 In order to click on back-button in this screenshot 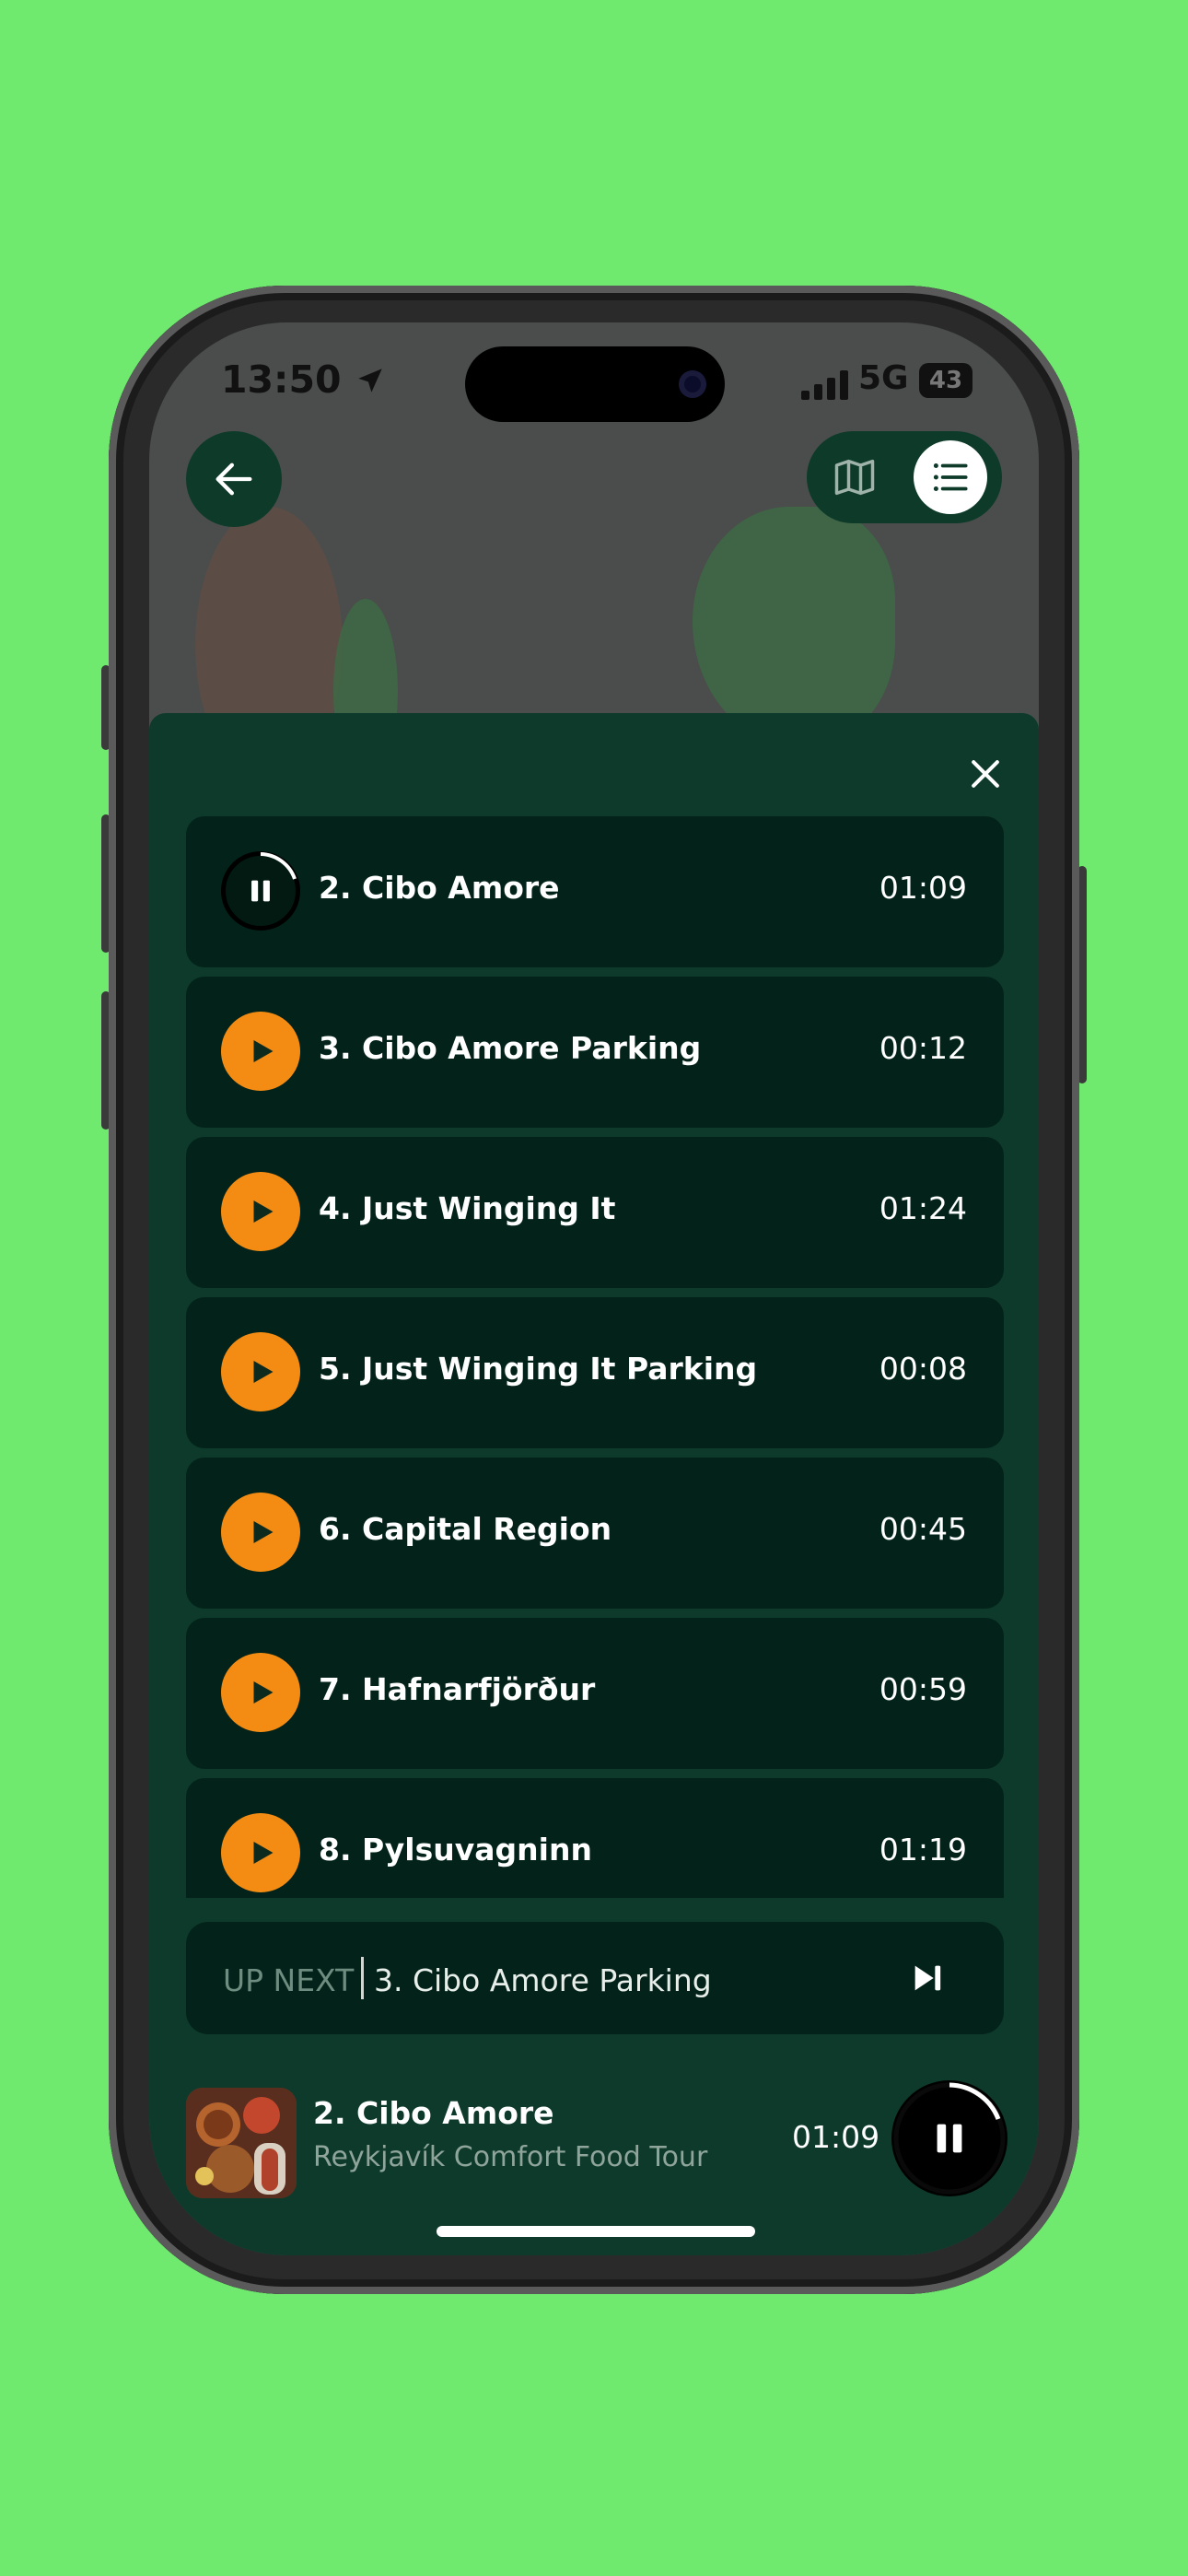, I will do `click(234, 479)`.